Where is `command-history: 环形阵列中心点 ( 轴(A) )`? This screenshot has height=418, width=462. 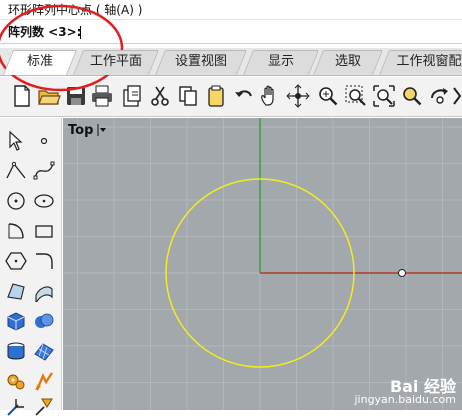 command-history: 环形阵列中心点 ( 轴(A) ) is located at coordinates (231, 10).